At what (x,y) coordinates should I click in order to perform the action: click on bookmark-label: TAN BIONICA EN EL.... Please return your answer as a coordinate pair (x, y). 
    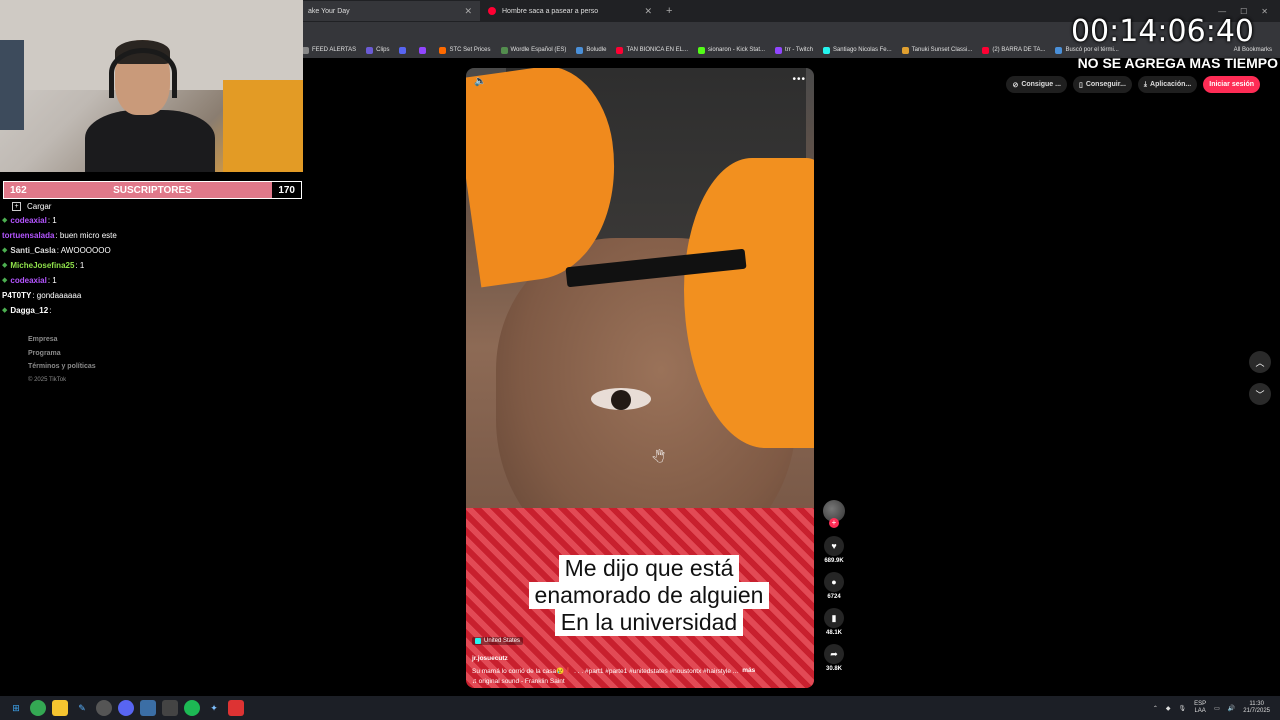
    Looking at the image, I should click on (657, 50).